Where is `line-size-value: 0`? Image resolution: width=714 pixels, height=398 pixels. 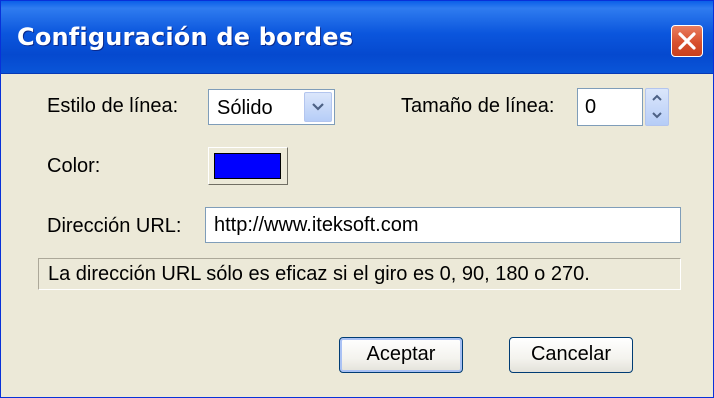 line-size-value: 0 is located at coordinates (591, 107).